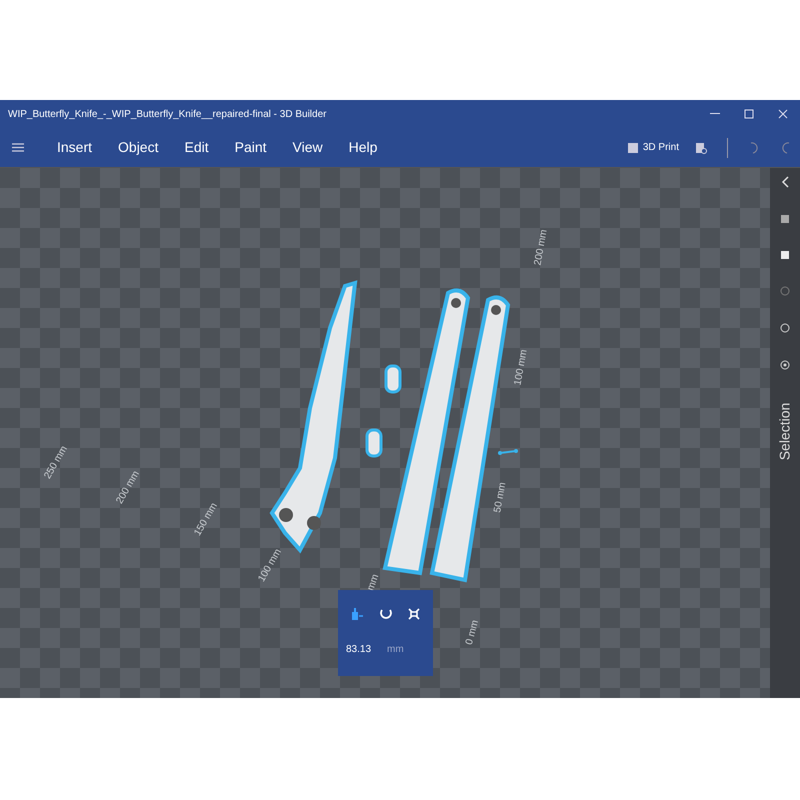  What do you see at coordinates (785, 182) in the screenshot?
I see `chevron-left-icon` at bounding box center [785, 182].